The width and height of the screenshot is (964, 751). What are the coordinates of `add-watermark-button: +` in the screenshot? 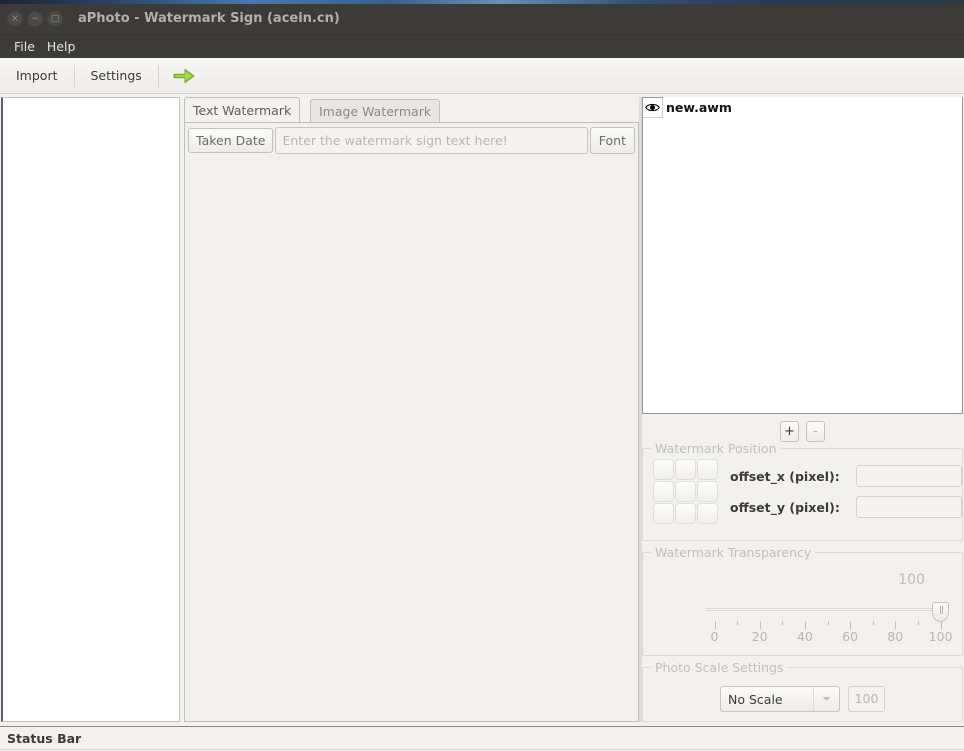 It's located at (789, 431).